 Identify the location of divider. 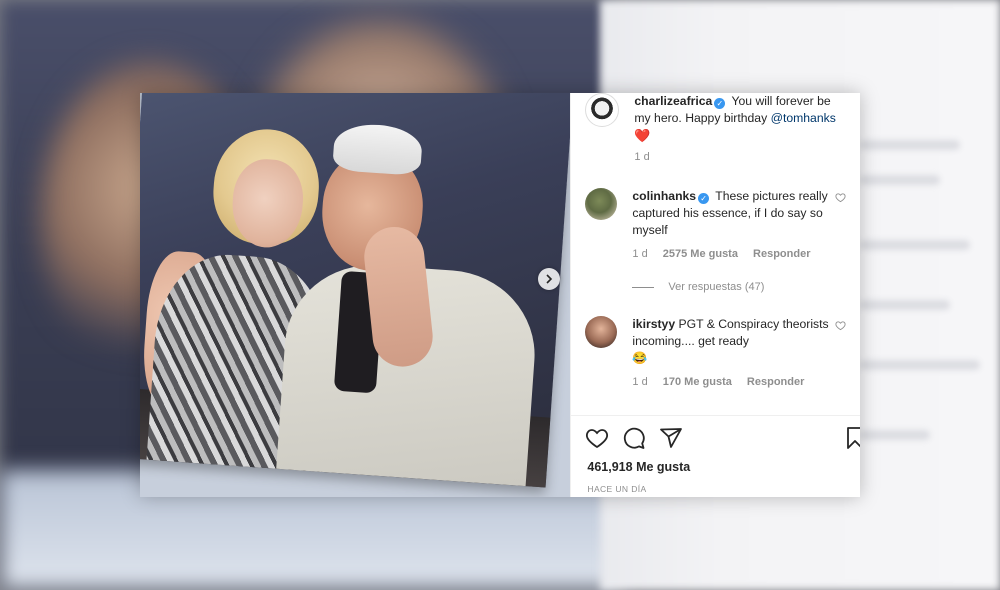
(643, 287).